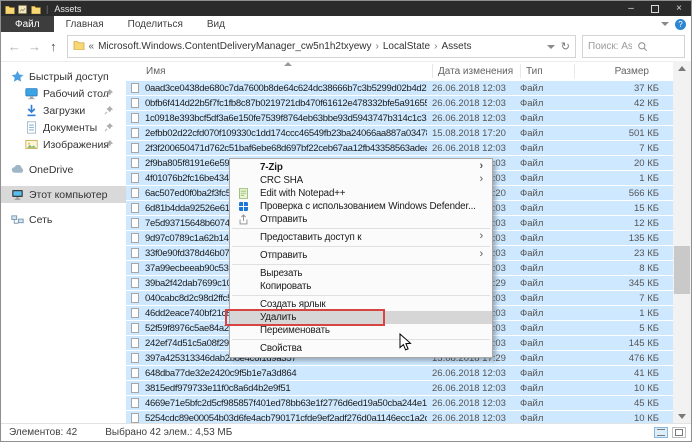 This screenshot has width=692, height=442. I want to click on column-header-size: Размер, so click(624, 71).